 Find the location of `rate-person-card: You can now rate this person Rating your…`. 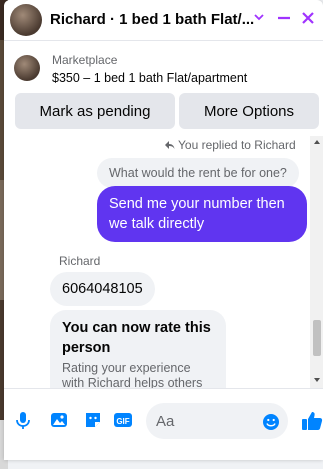

rate-person-card: You can now rate this person Rating your… is located at coordinates (138, 349).